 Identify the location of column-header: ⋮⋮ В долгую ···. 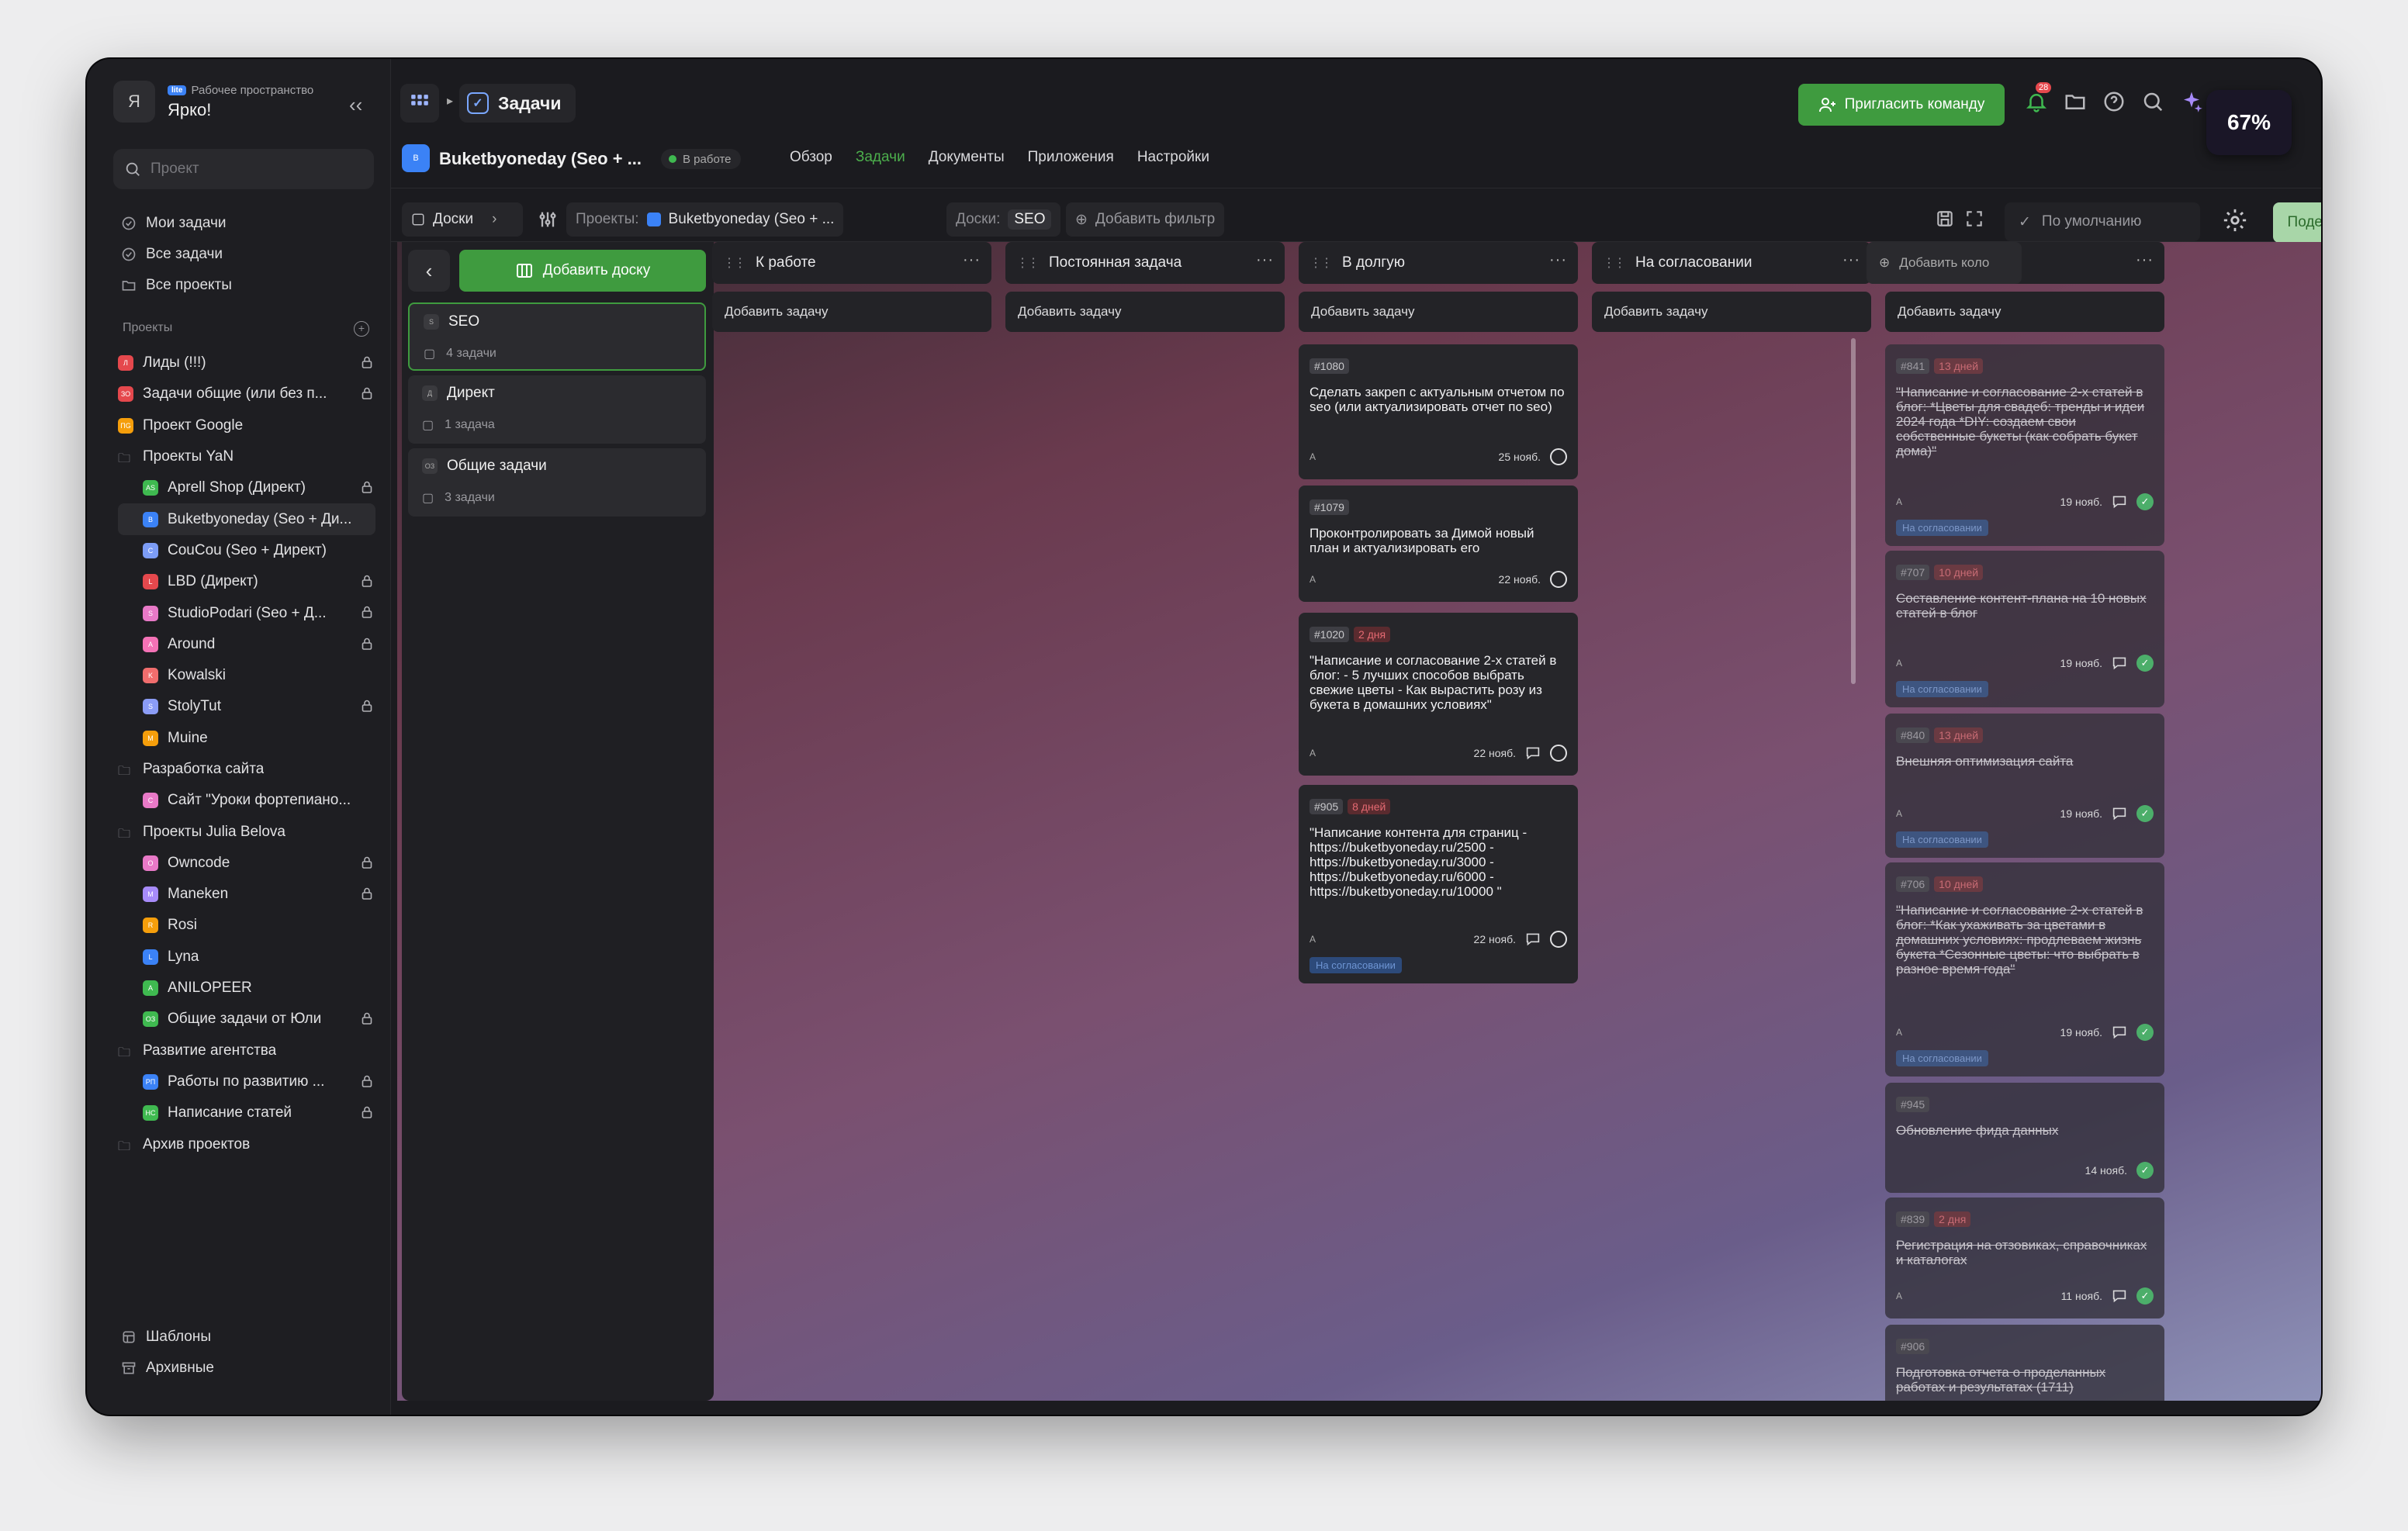
(1438, 263).